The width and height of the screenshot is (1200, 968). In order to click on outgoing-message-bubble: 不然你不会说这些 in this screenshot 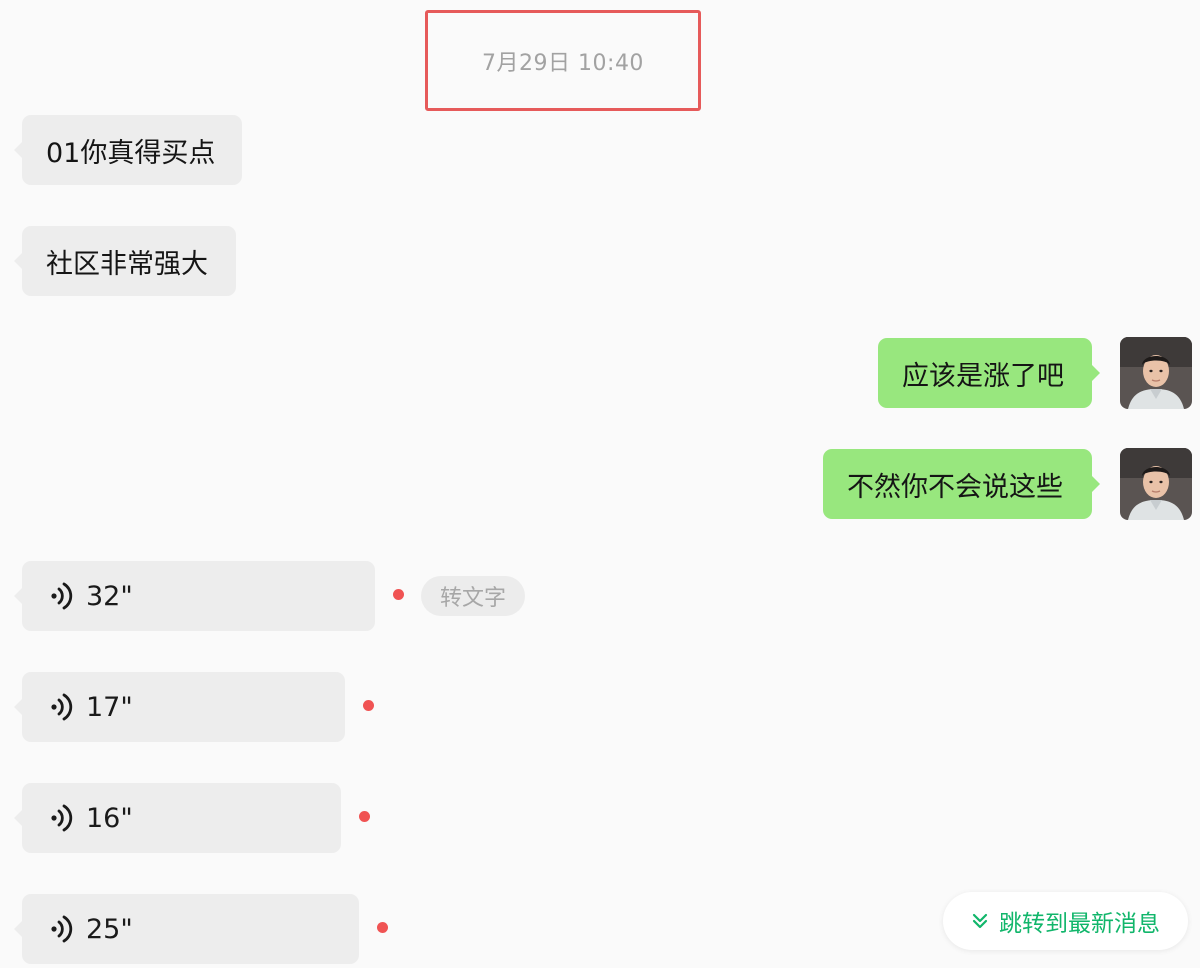, I will do `click(961, 484)`.